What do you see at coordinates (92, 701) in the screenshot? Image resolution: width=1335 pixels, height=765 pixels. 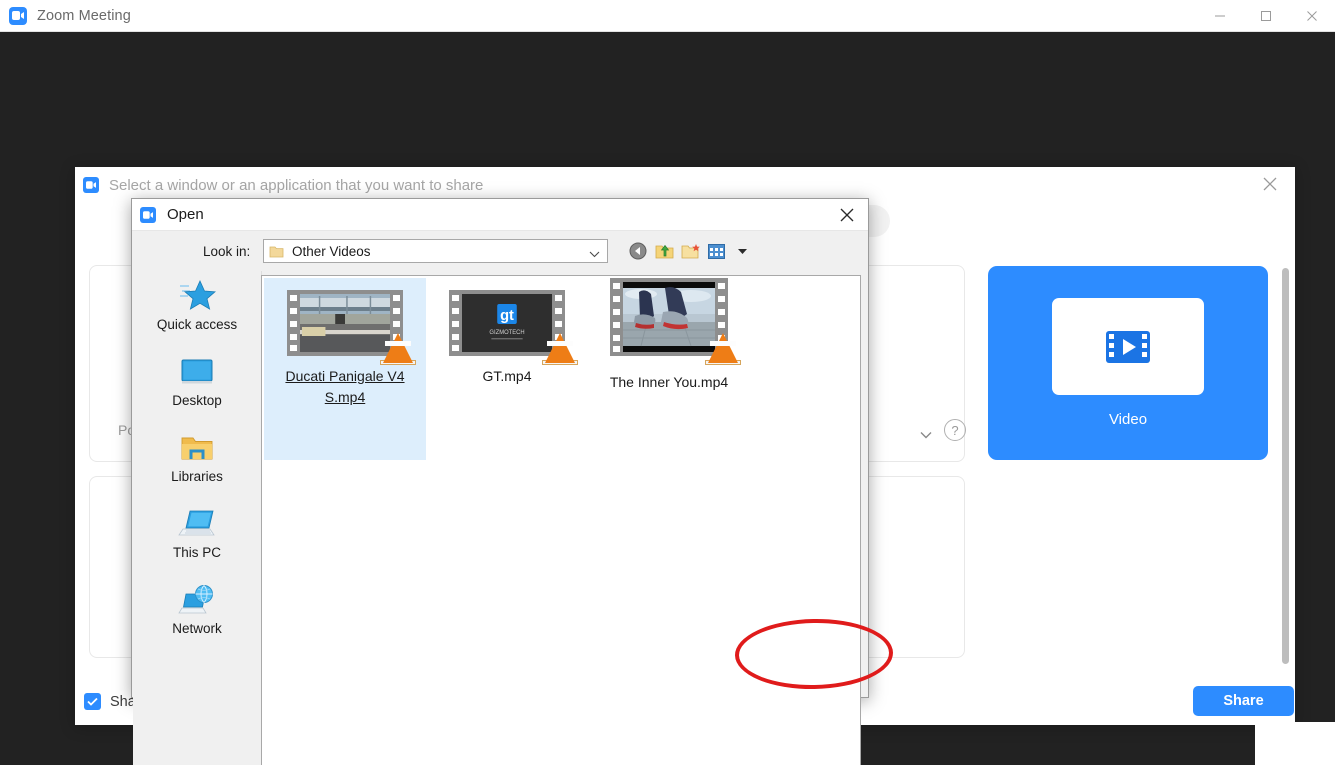 I see `checkbox-checked-icon` at bounding box center [92, 701].